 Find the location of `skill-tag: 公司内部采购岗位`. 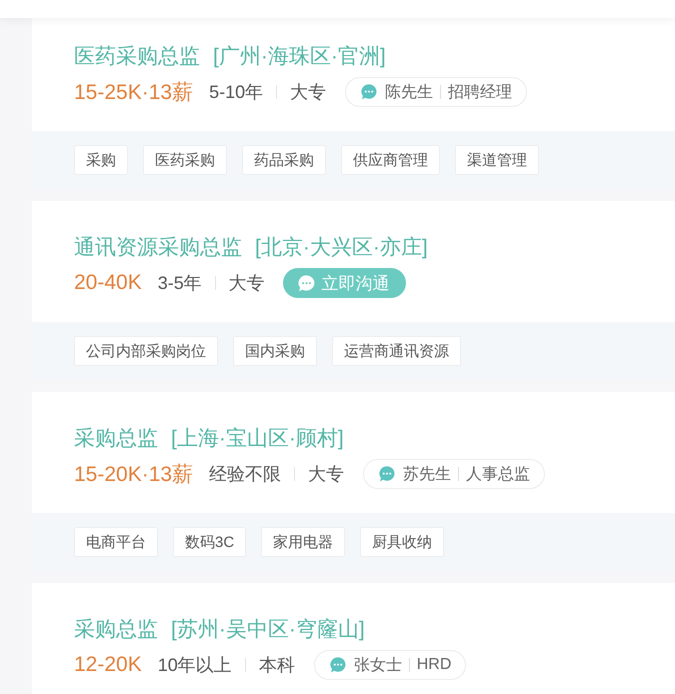

skill-tag: 公司内部采购岗位 is located at coordinates (146, 351).